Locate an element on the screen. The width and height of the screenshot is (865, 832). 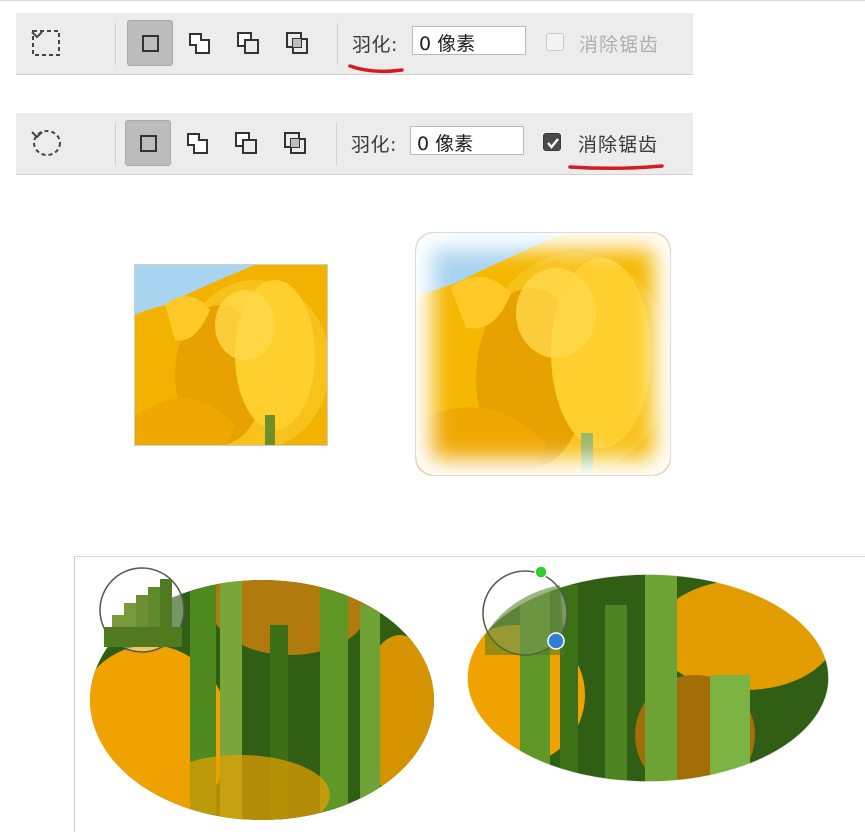
feather-annotation-underline is located at coordinates (376, 69).